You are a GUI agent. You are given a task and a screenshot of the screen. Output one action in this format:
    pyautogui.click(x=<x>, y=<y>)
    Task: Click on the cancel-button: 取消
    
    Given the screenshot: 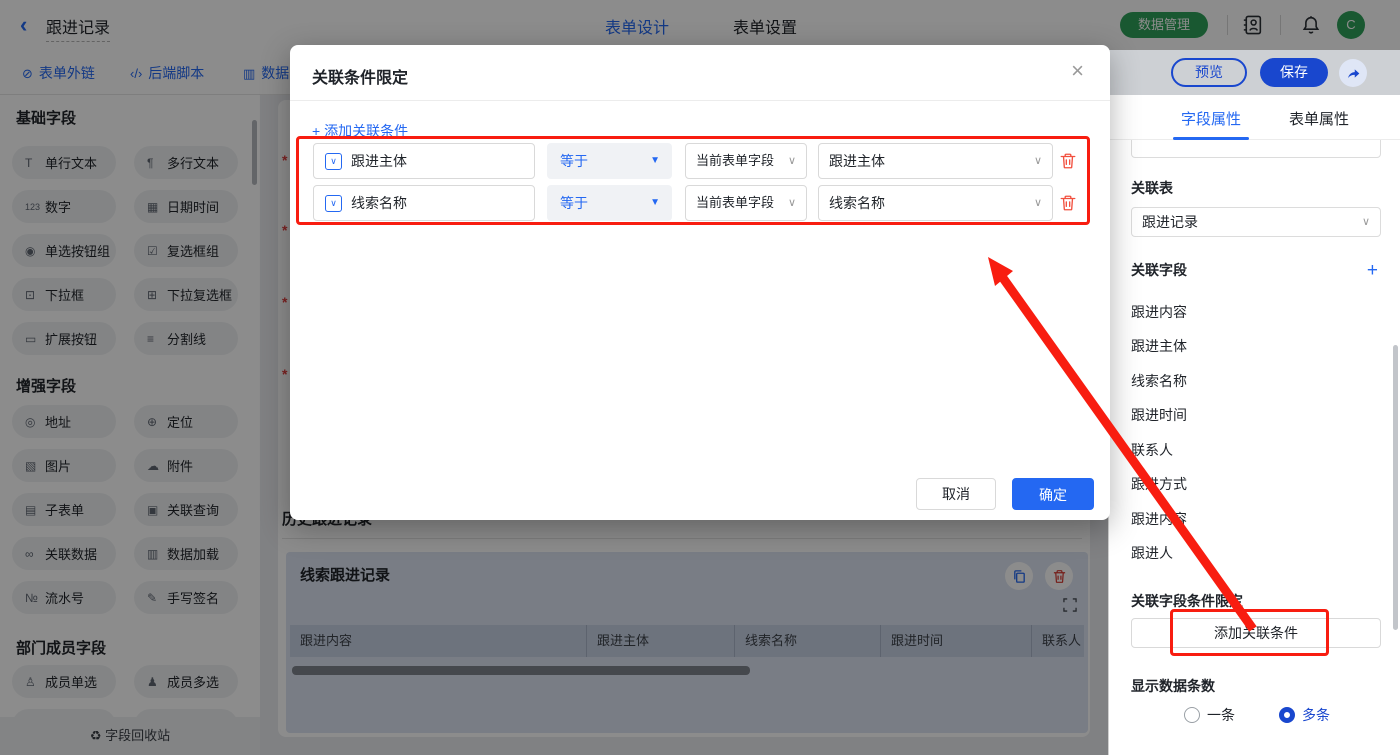 What is the action you would take?
    pyautogui.click(x=956, y=494)
    